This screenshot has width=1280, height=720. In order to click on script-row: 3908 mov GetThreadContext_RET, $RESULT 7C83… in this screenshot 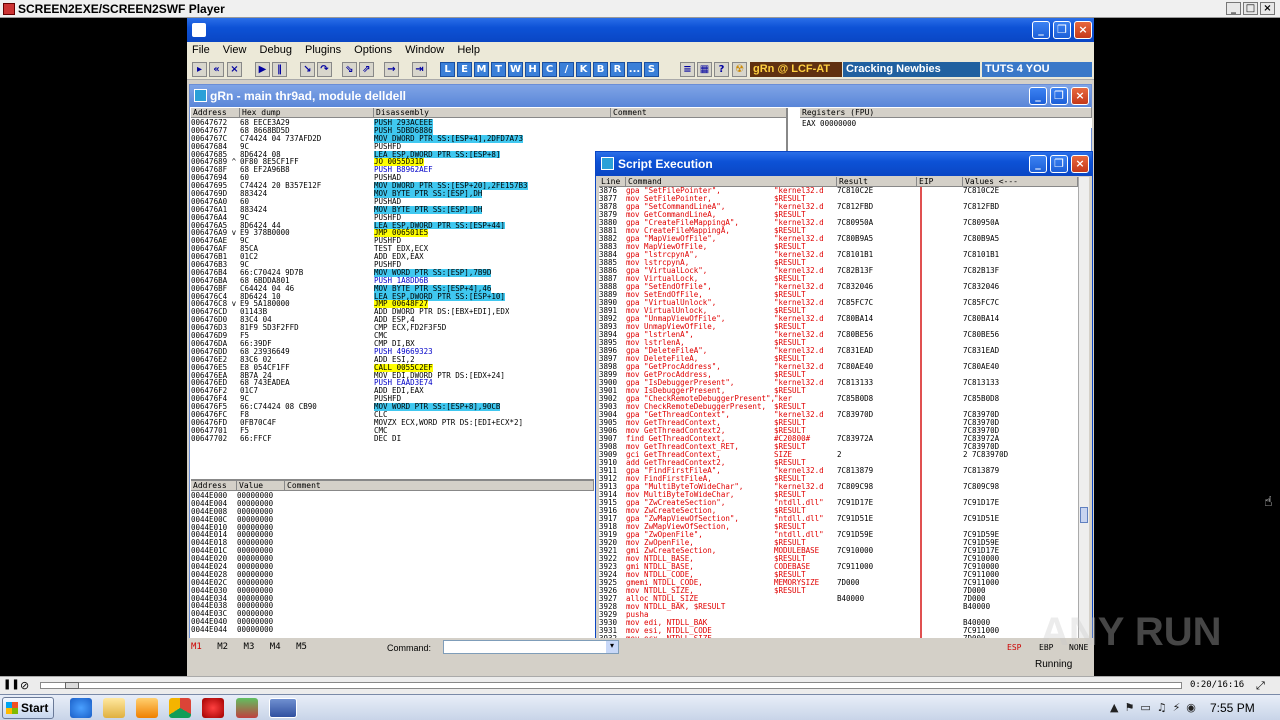, I will do `click(838, 447)`.